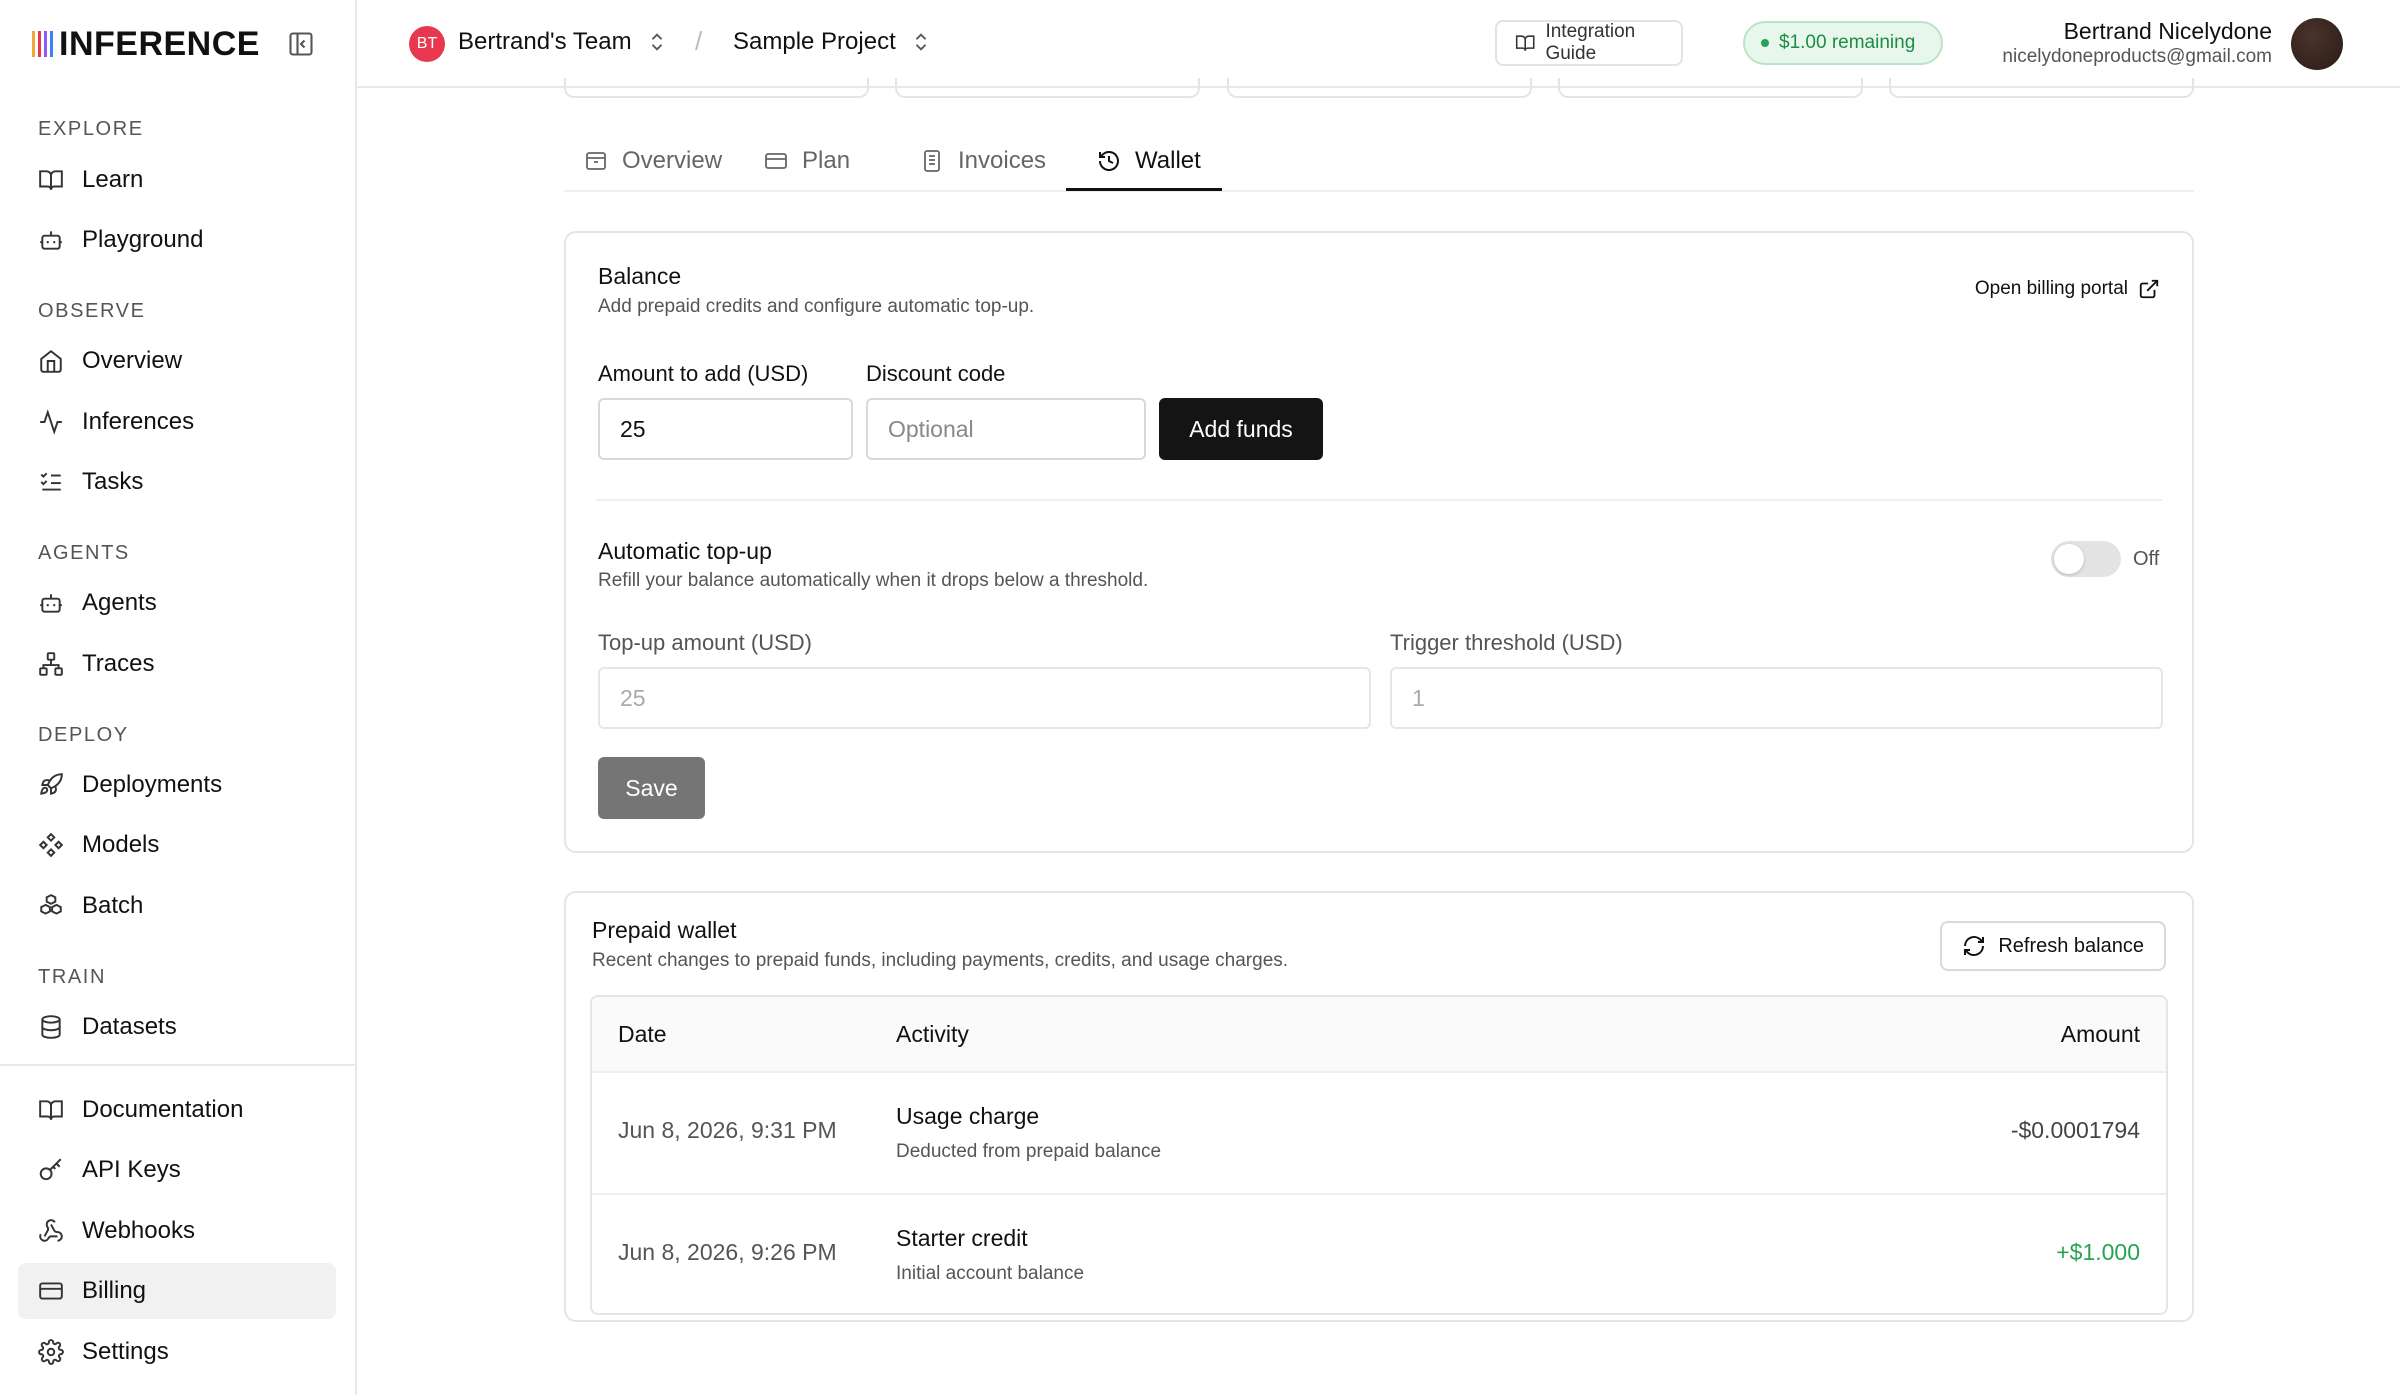  What do you see at coordinates (301, 44) in the screenshot?
I see `sidebar-collapse-icon` at bounding box center [301, 44].